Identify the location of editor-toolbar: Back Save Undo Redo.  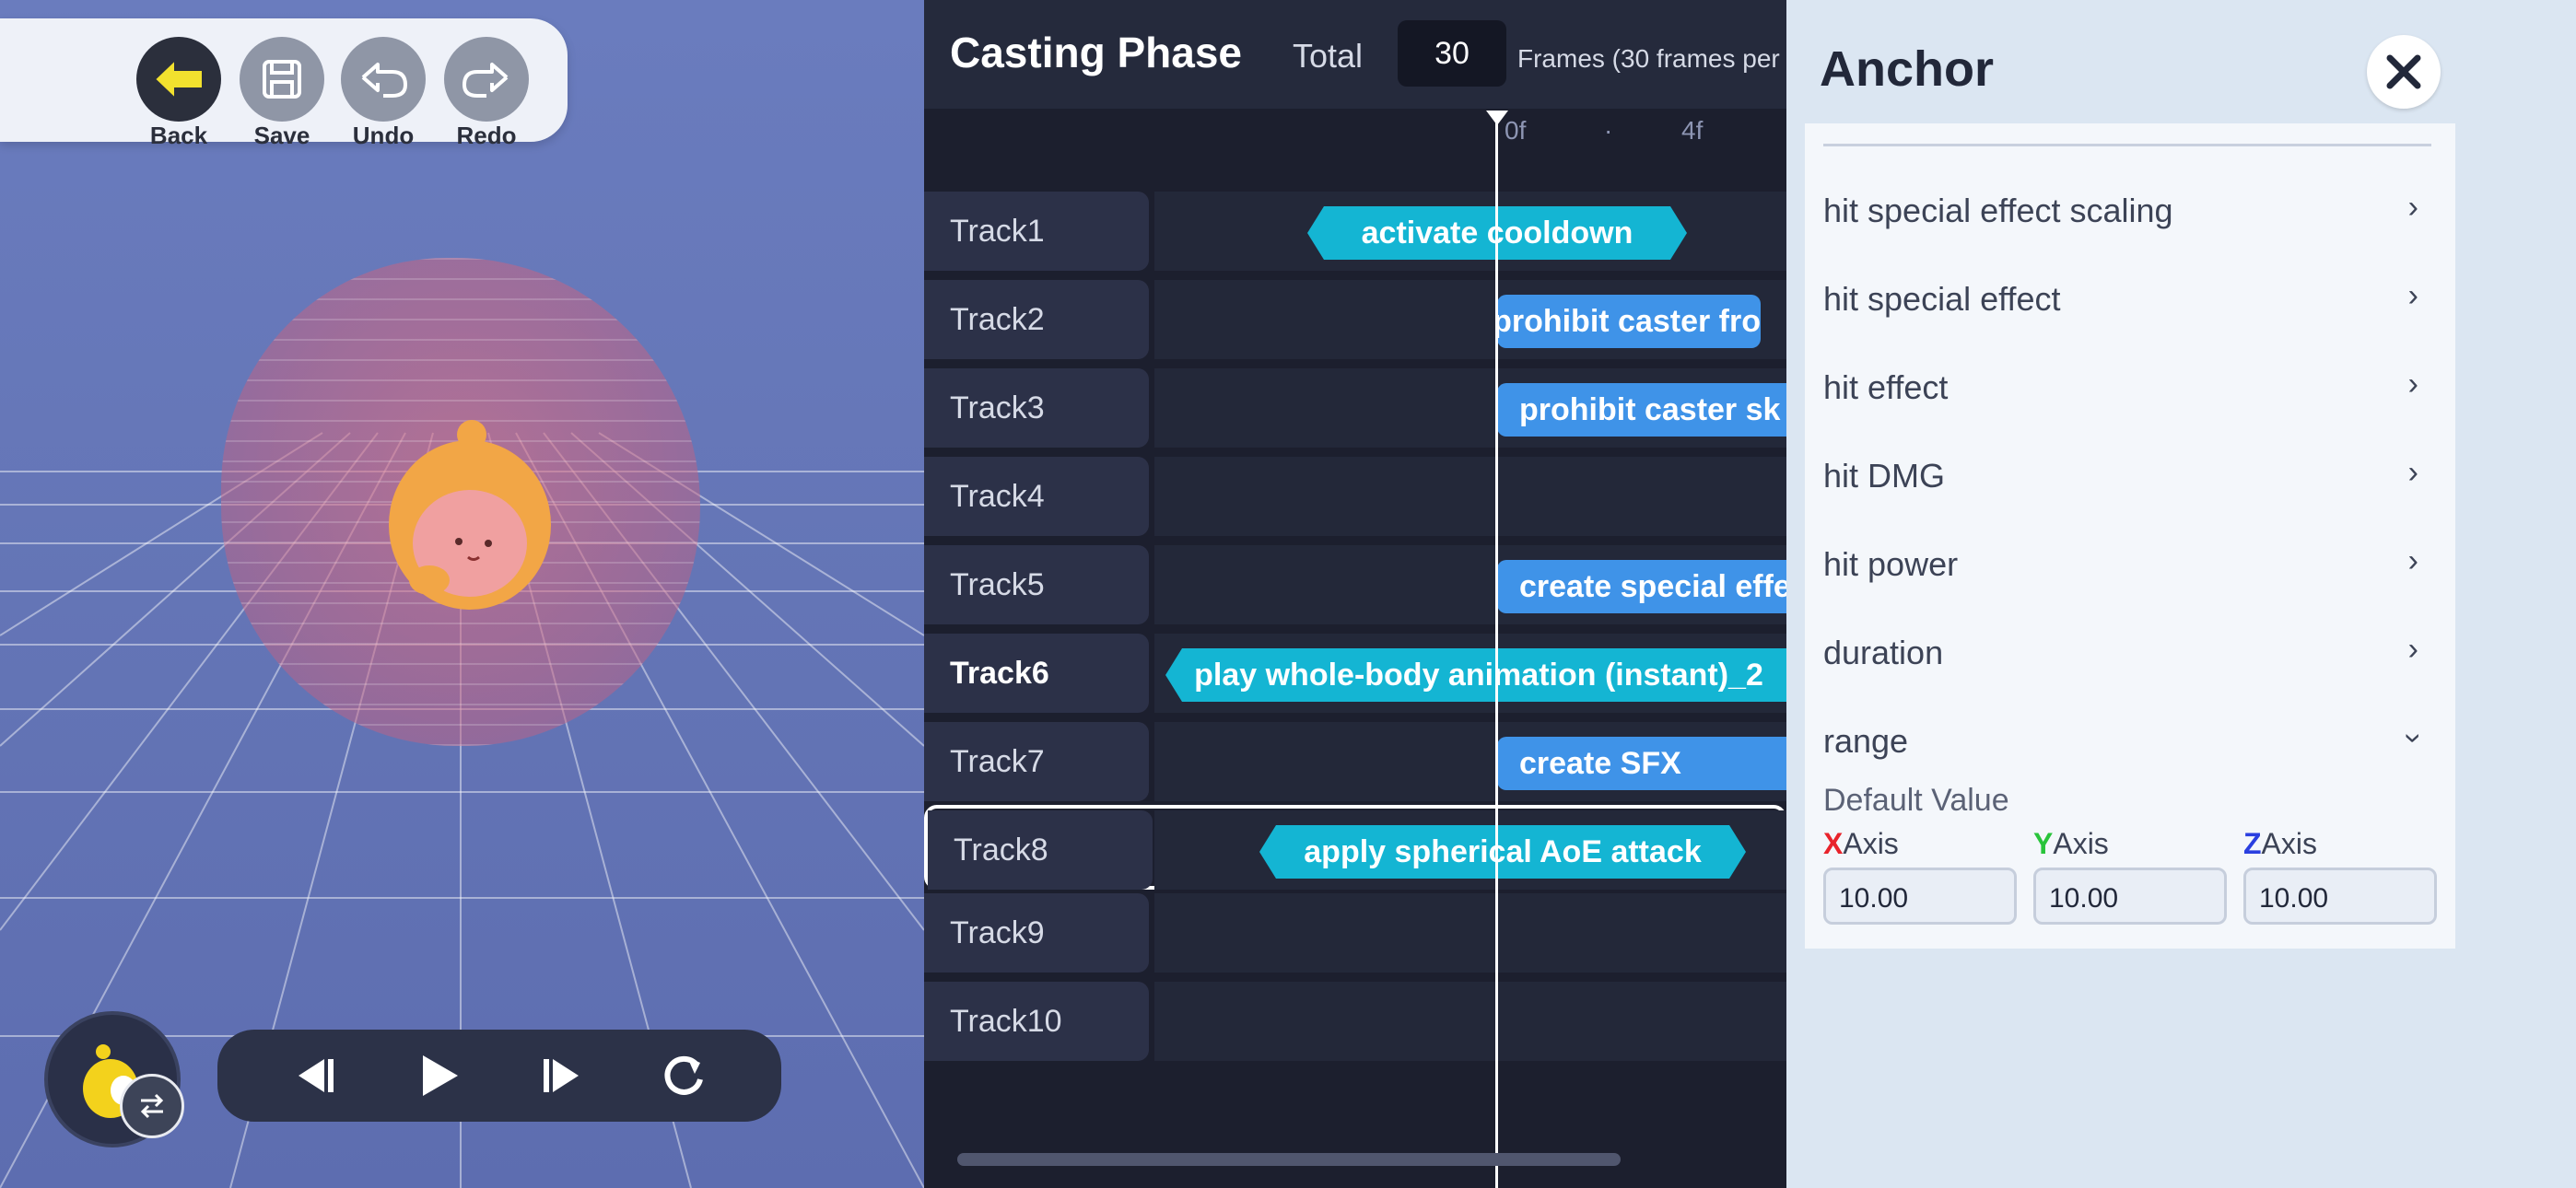
(284, 83).